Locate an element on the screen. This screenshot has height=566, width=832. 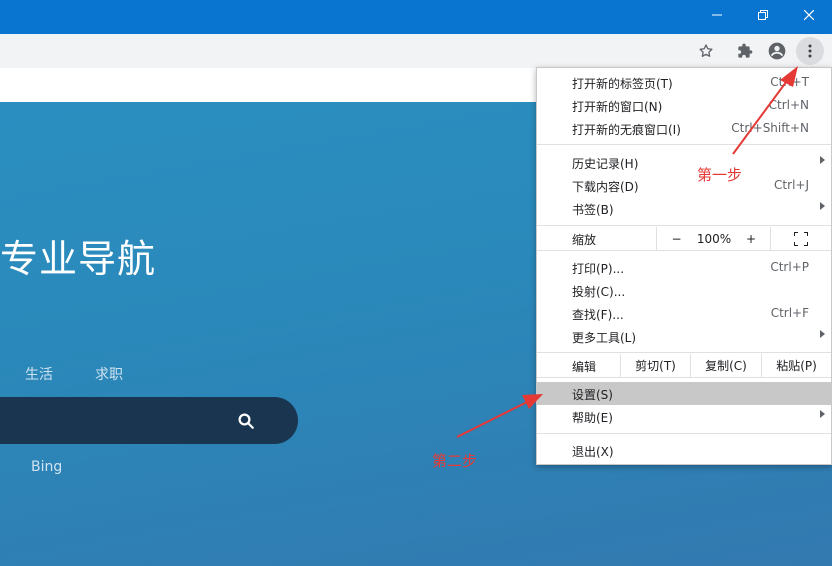
search-icon is located at coordinates (246, 421).